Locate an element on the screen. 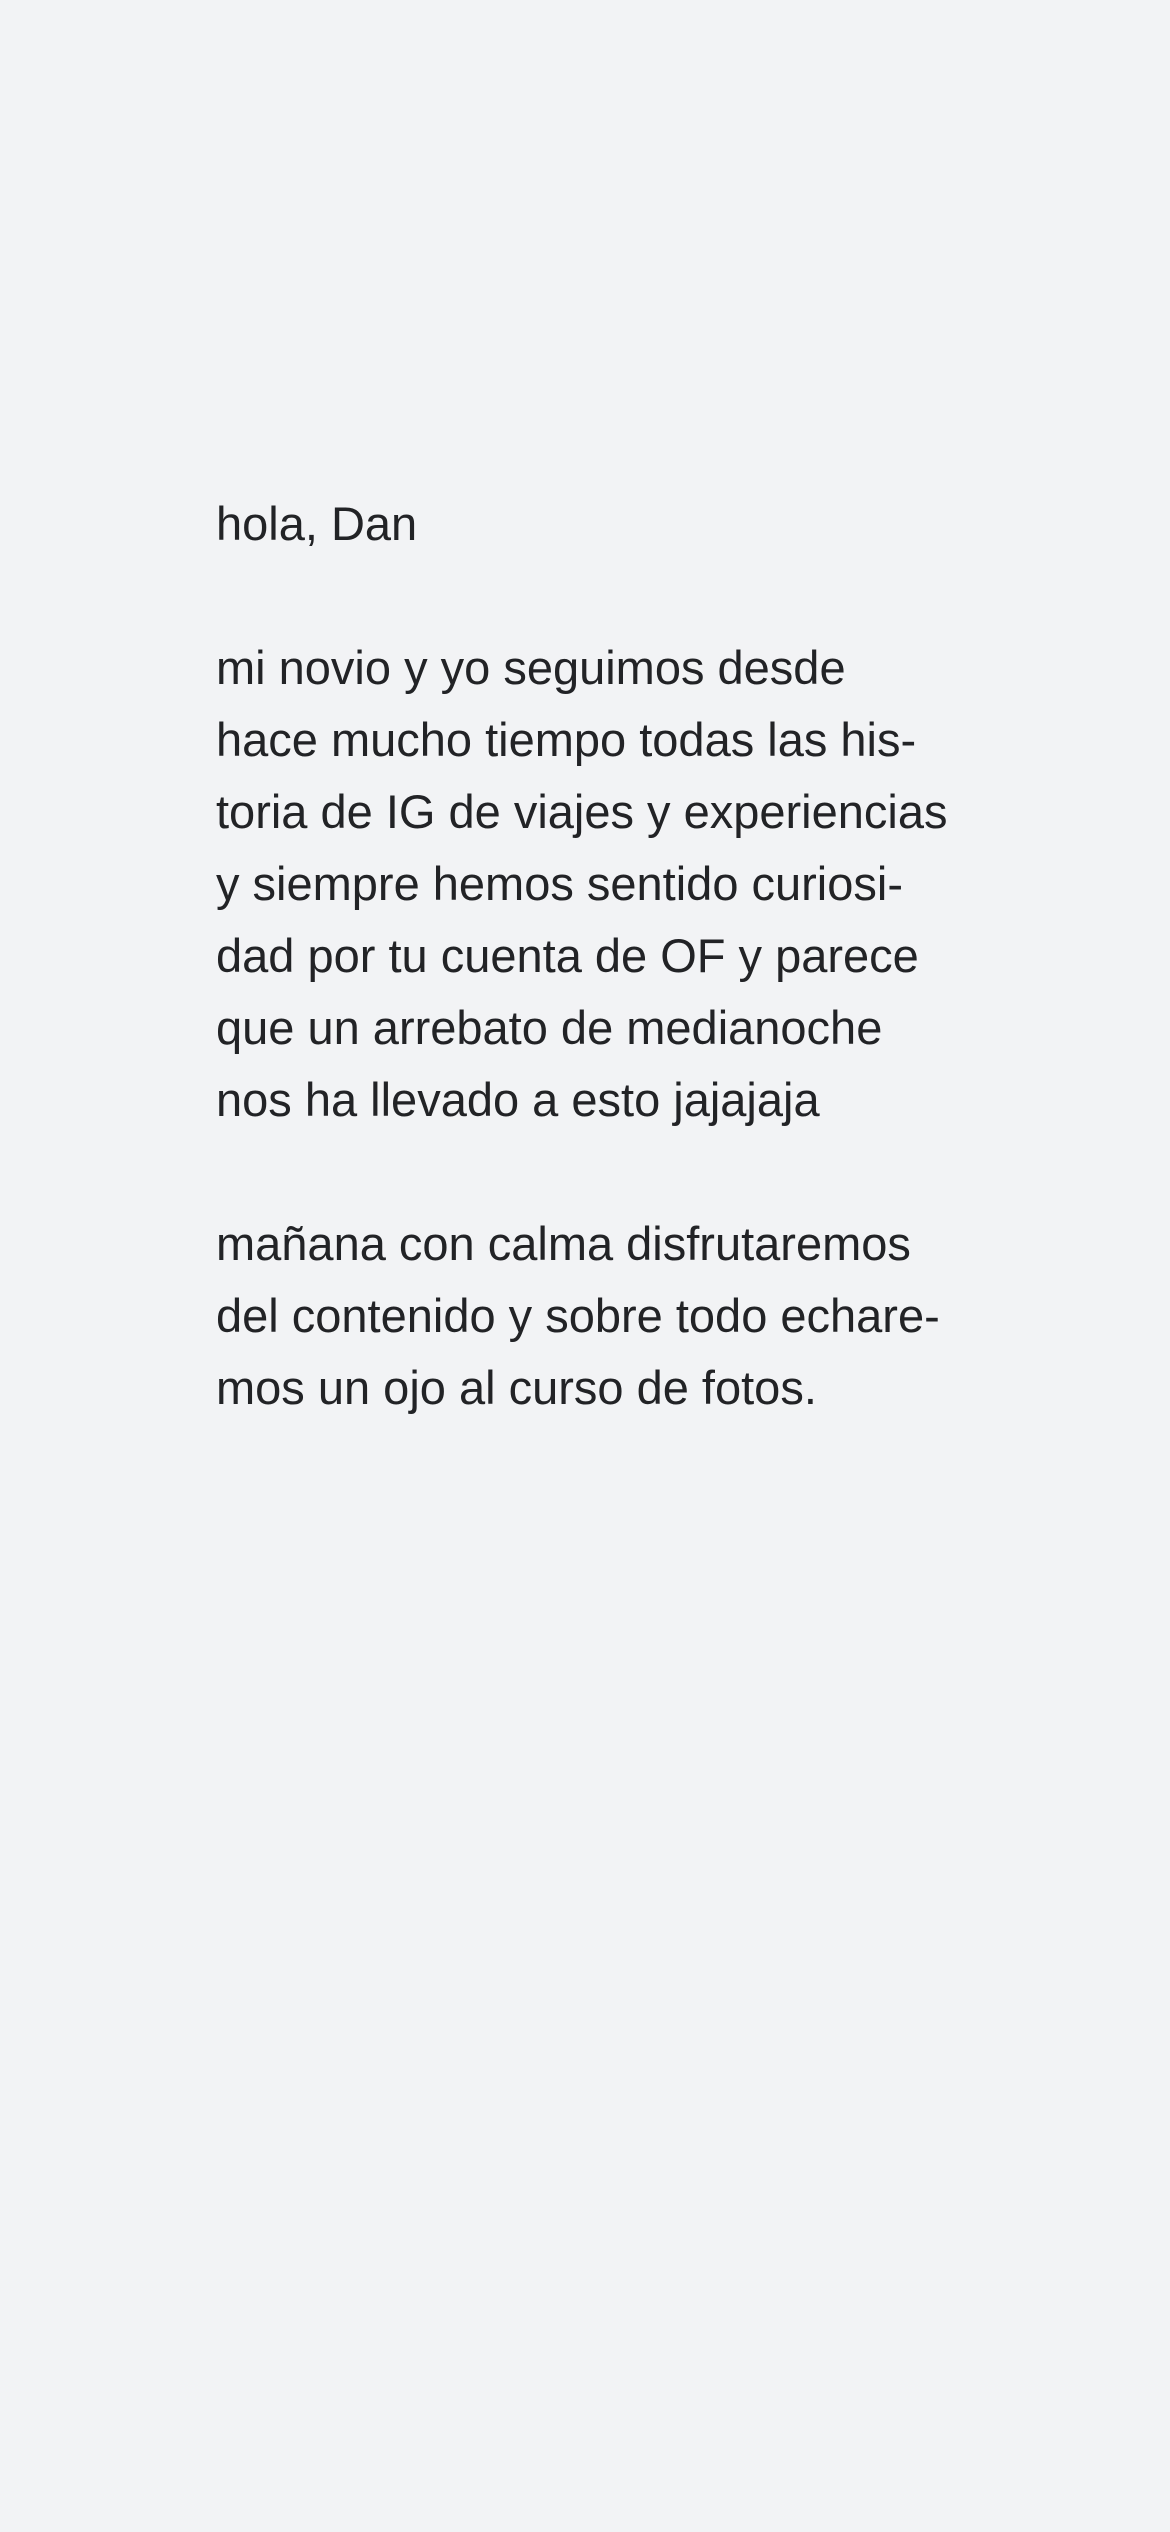 This screenshot has width=1170, height=2532. paragraph-1-line-1: mi novio y yo seguimos desde is located at coordinates (531, 667).